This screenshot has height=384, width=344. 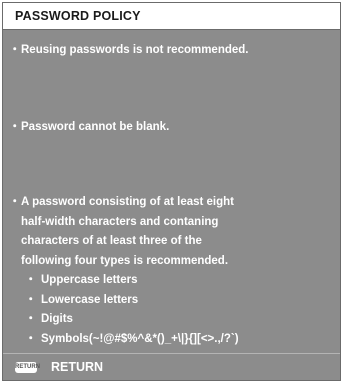 What do you see at coordinates (57, 319) in the screenshot?
I see `type-digits-text: Digits` at bounding box center [57, 319].